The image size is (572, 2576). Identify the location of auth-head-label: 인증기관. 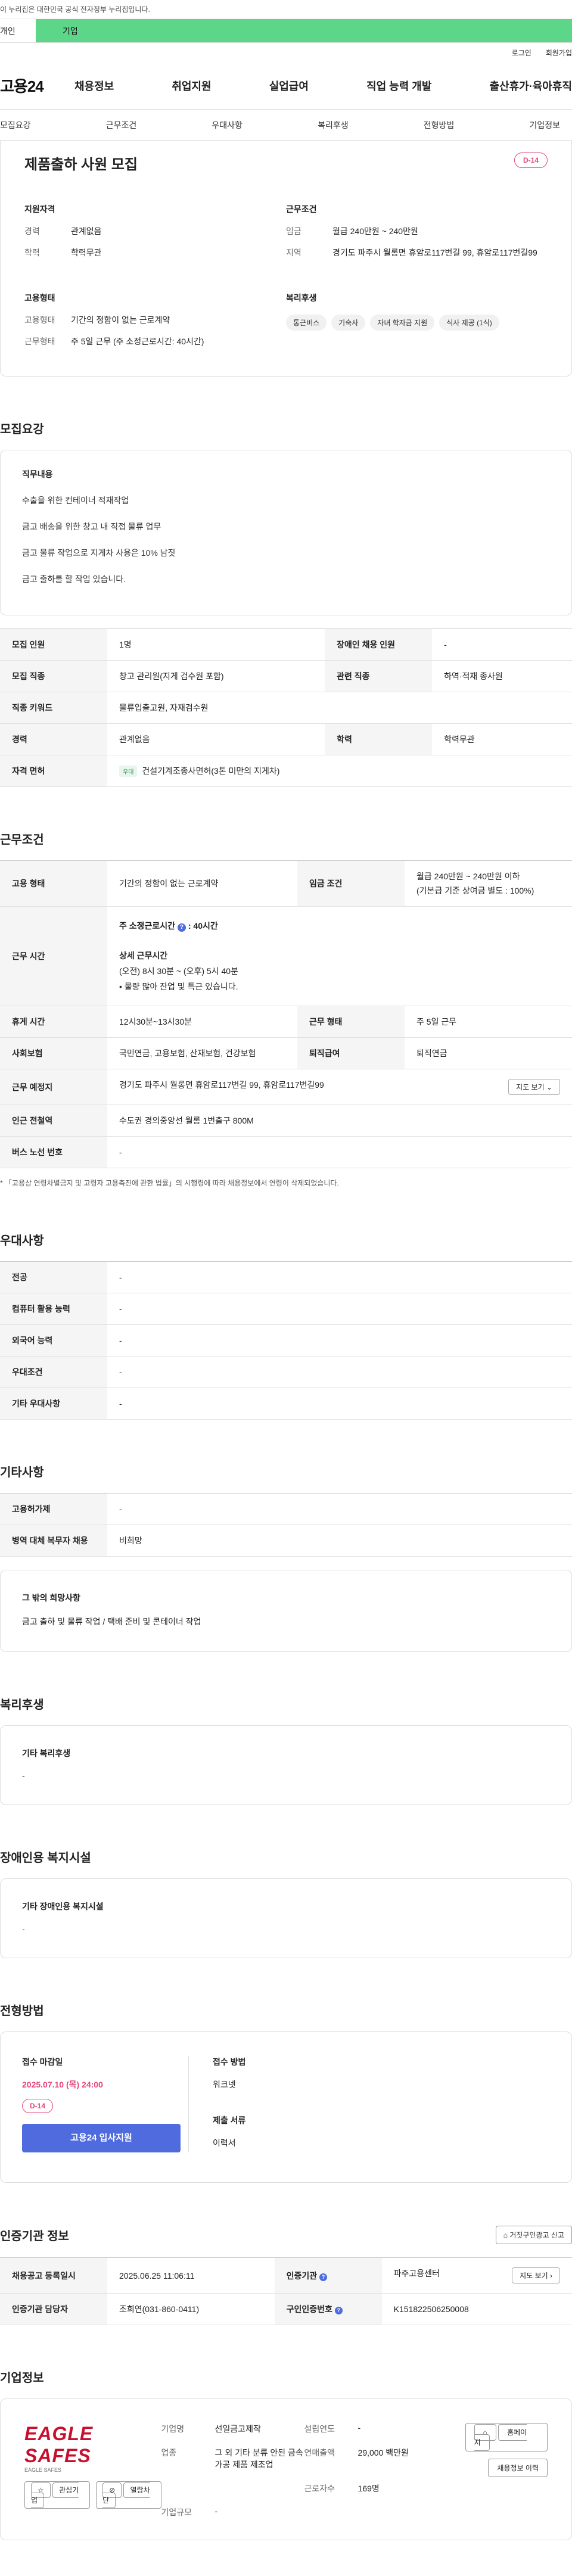
(302, 2275).